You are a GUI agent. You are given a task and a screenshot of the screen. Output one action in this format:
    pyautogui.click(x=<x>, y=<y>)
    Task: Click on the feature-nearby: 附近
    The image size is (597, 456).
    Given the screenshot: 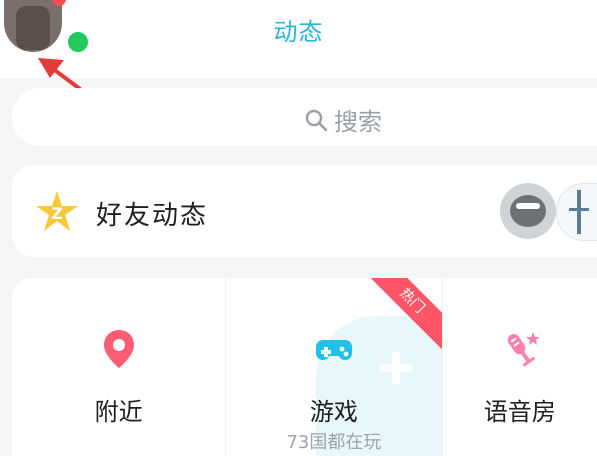 What is the action you would take?
    pyautogui.click(x=118, y=367)
    